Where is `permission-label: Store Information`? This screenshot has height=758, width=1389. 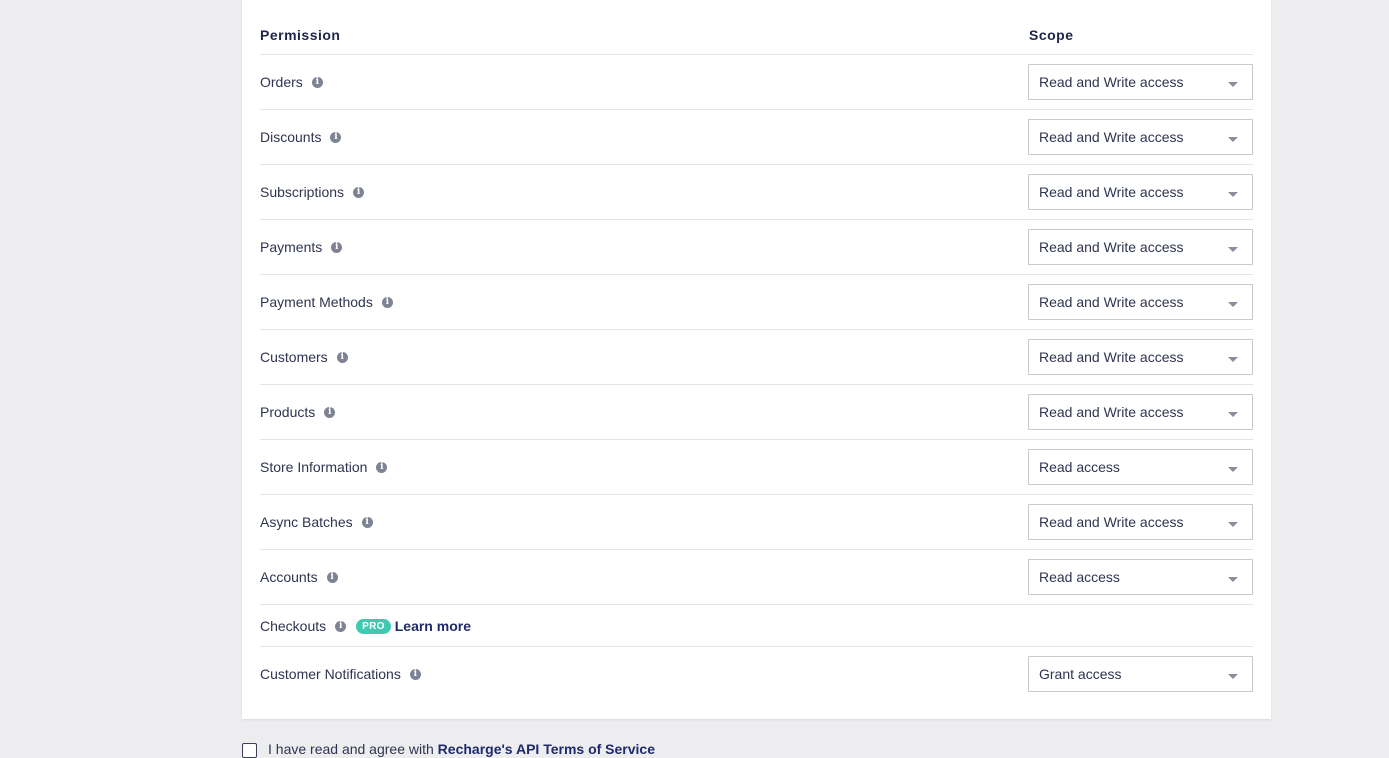 permission-label: Store Information is located at coordinates (314, 467).